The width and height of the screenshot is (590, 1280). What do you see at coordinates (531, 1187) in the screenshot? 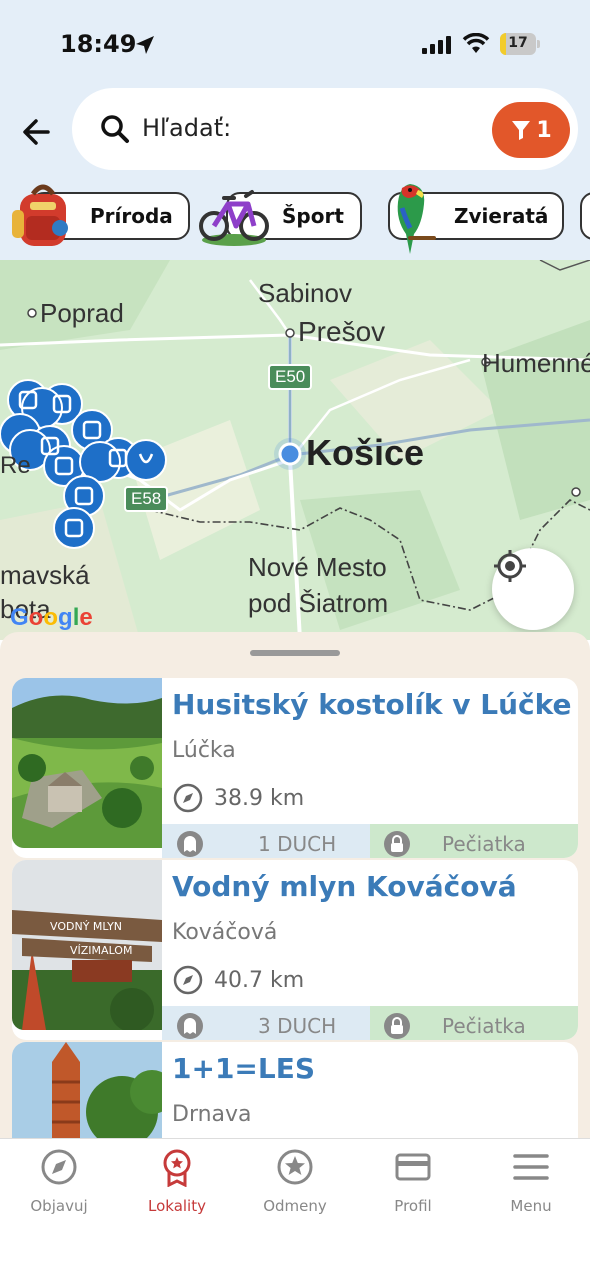
I see `nav-menu: Menu` at bounding box center [531, 1187].